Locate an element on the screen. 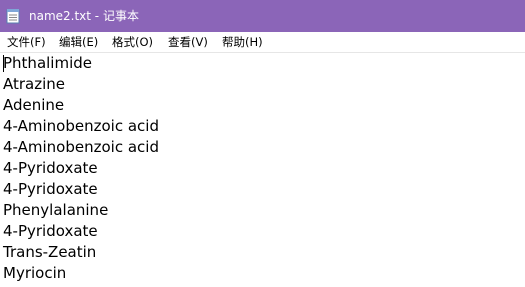 The image size is (525, 287). text-line: Trans-Zeatin is located at coordinates (50, 252).